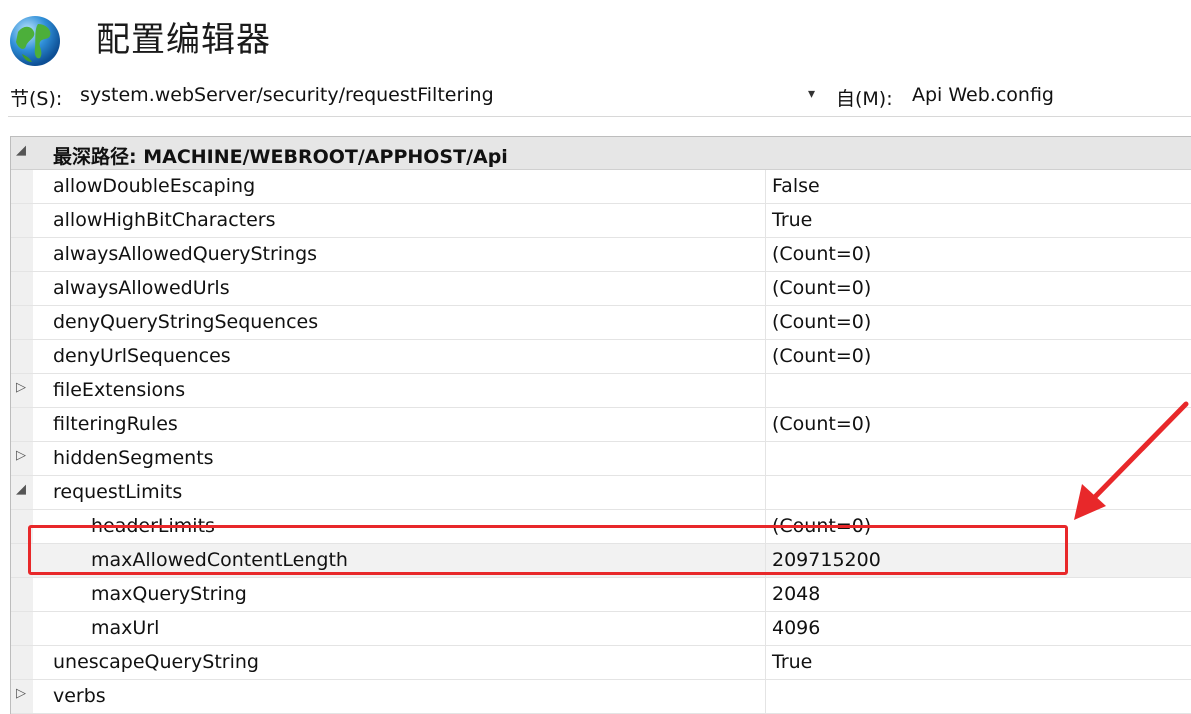 The image size is (1191, 714). Describe the element at coordinates (601, 459) in the screenshot. I see `table-row: ▷ hiddenSegments` at that location.